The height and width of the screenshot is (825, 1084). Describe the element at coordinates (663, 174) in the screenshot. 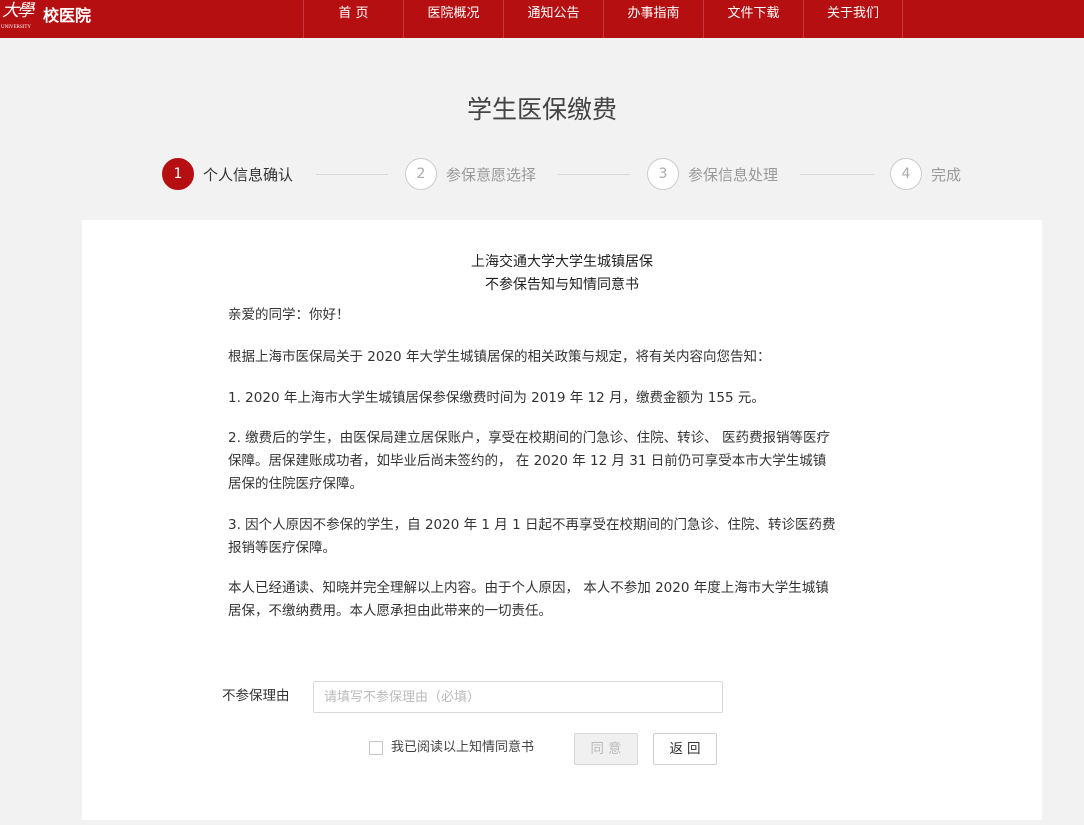

I see `step-number: 3` at that location.